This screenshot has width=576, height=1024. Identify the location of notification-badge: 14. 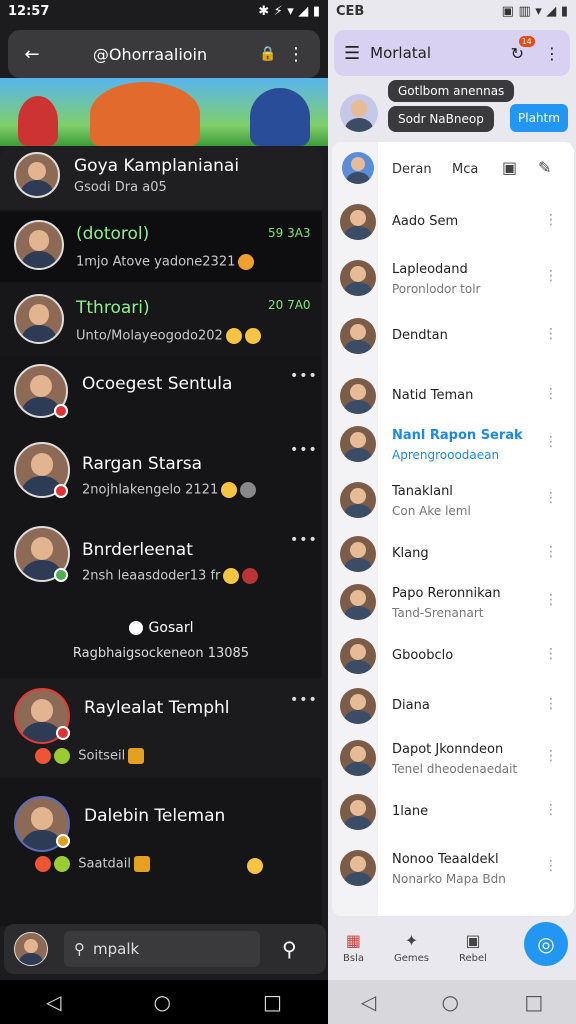
(526, 41).